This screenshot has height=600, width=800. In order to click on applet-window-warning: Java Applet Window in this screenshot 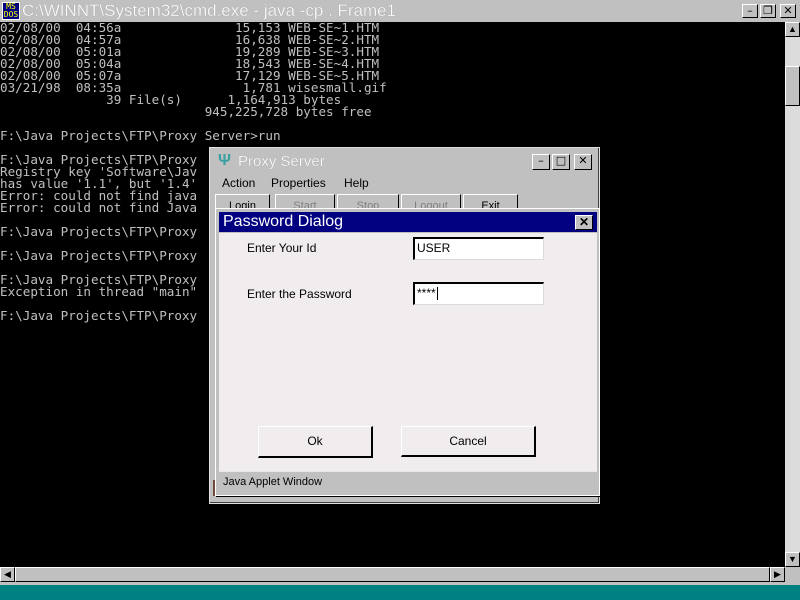, I will do `click(273, 482)`.